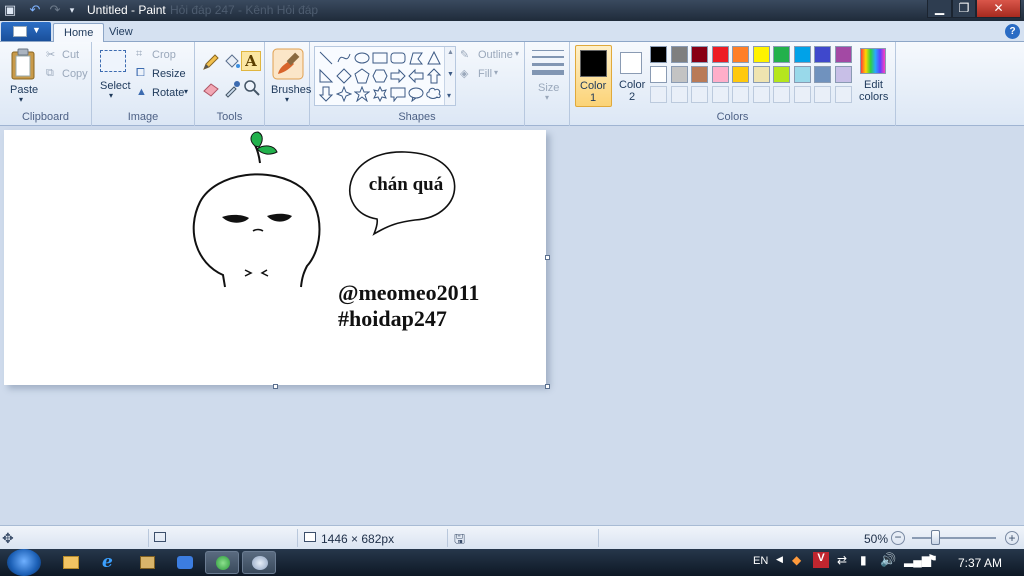 The width and height of the screenshot is (1024, 576). What do you see at coordinates (485, 75) in the screenshot?
I see `fill-button: ◈ Fill ▾` at bounding box center [485, 75].